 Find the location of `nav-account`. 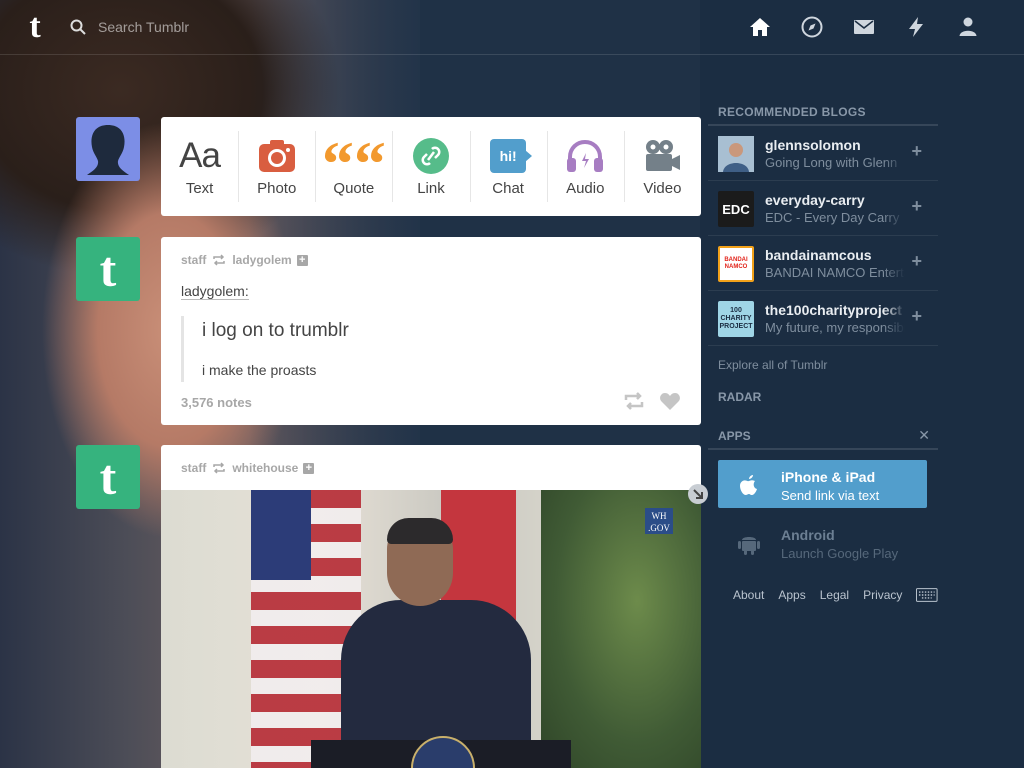

nav-account is located at coordinates (968, 27).